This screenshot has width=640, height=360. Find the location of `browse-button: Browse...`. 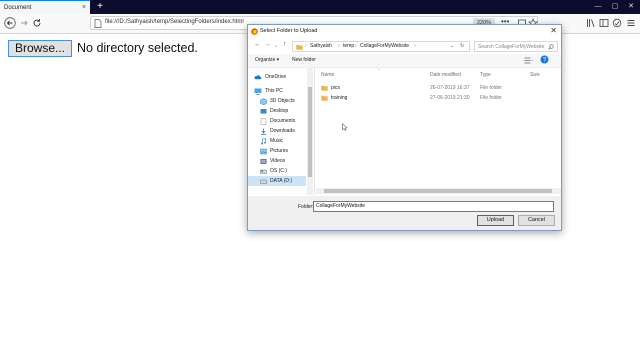

browse-button: Browse... is located at coordinates (40, 48).